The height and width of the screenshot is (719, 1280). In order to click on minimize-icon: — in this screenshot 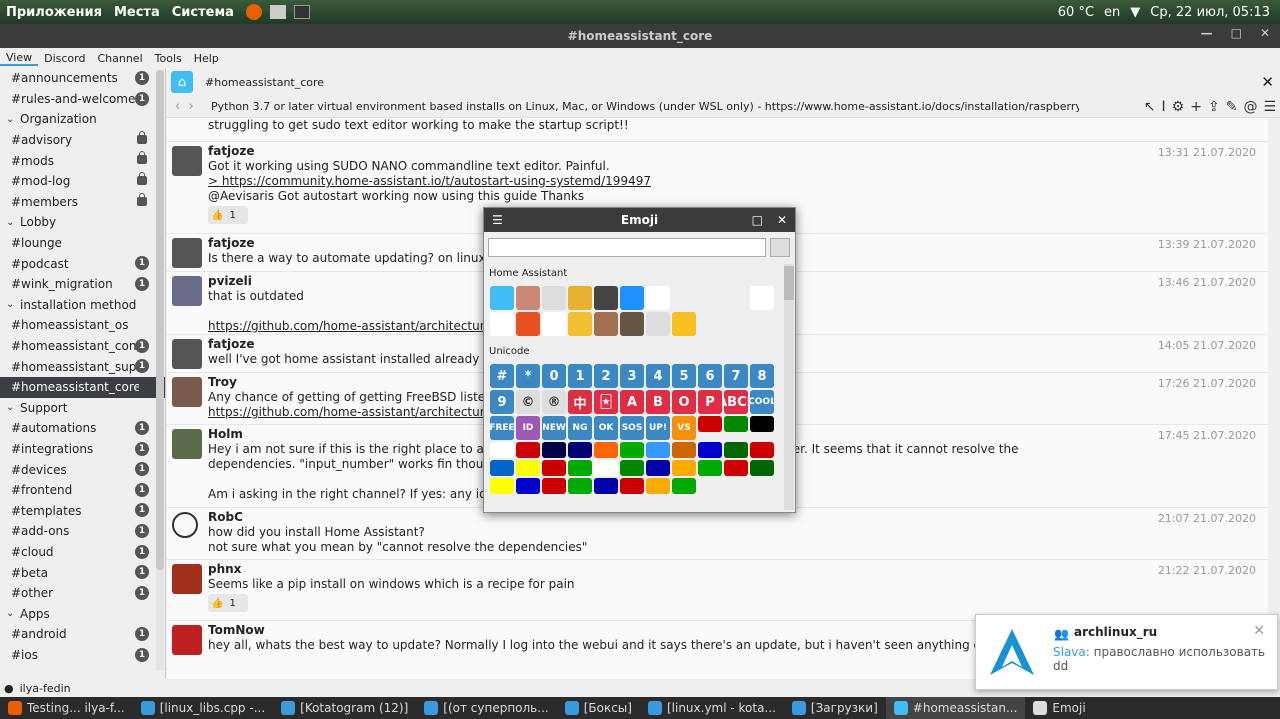, I will do `click(1207, 33)`.